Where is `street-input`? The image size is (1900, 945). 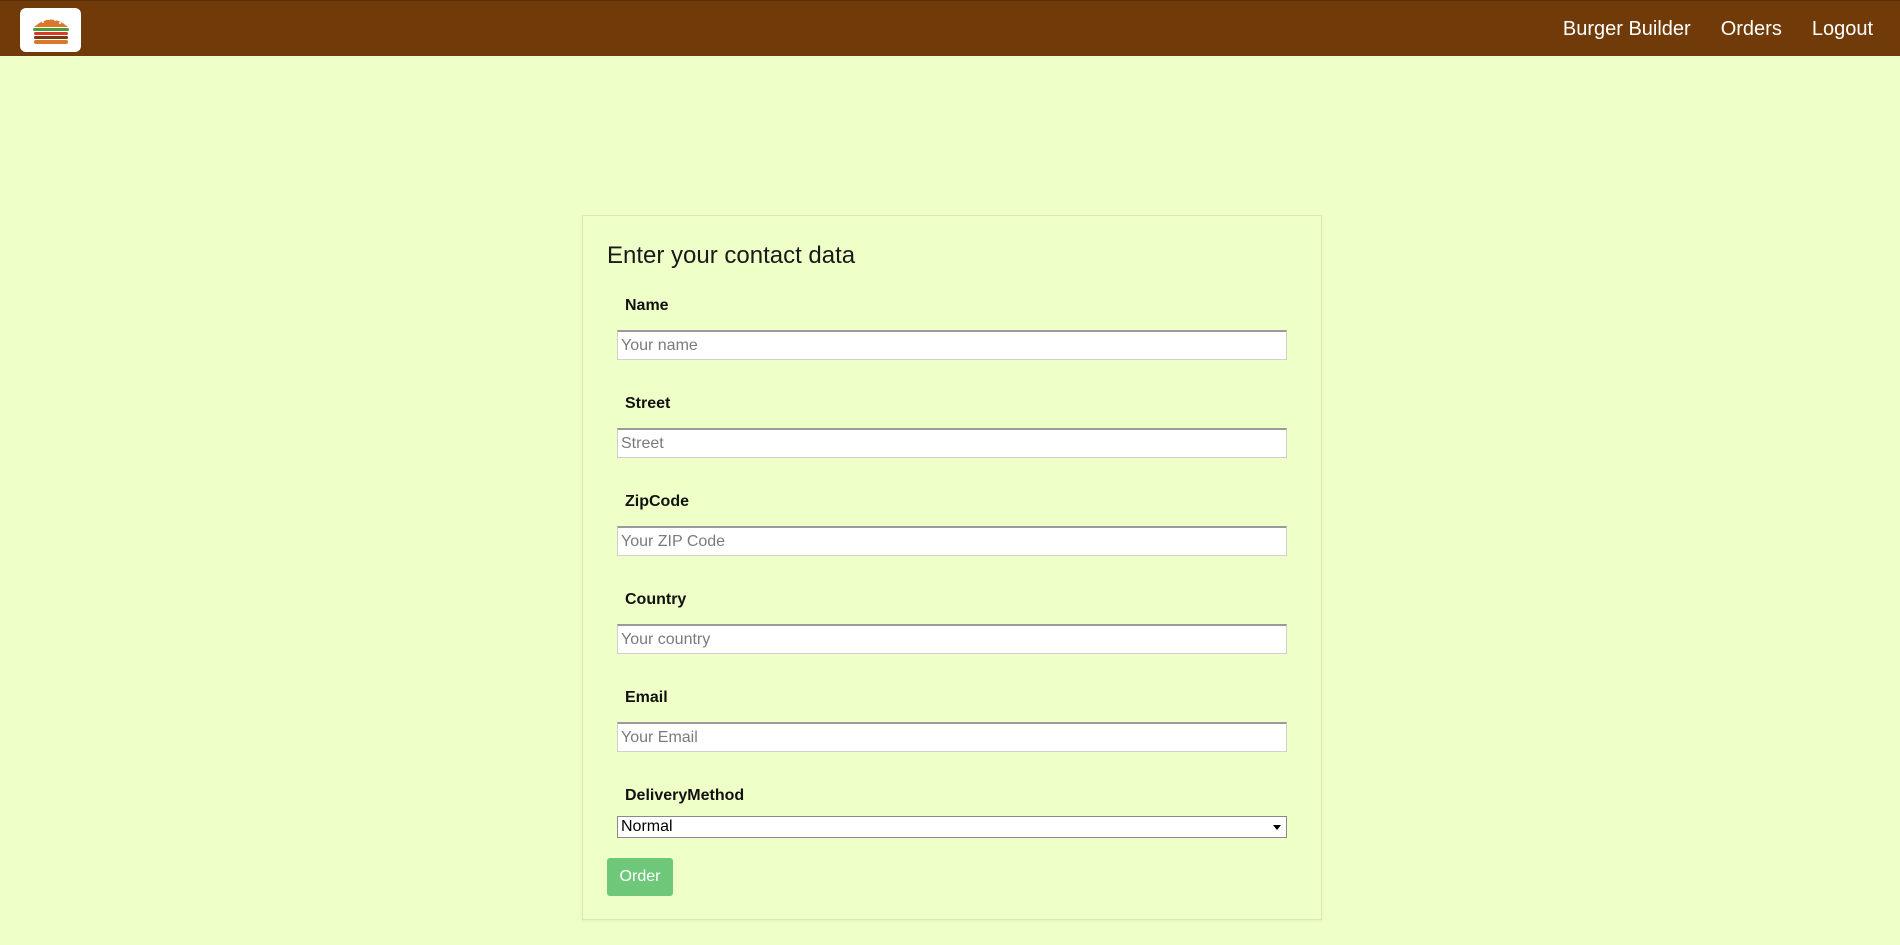
street-input is located at coordinates (952, 443).